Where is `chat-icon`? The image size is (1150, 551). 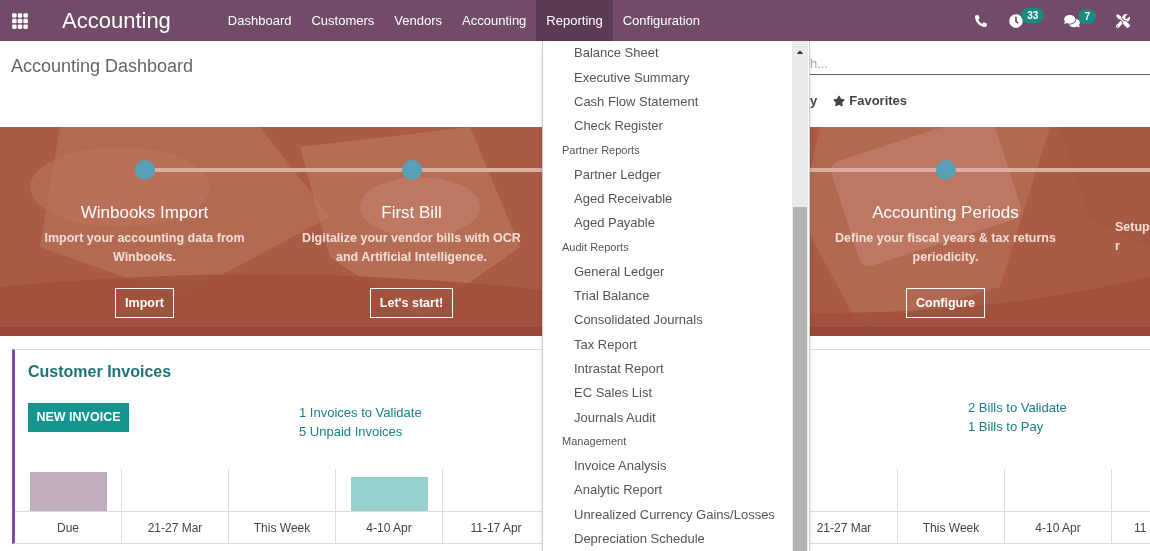
chat-icon is located at coordinates (1072, 20).